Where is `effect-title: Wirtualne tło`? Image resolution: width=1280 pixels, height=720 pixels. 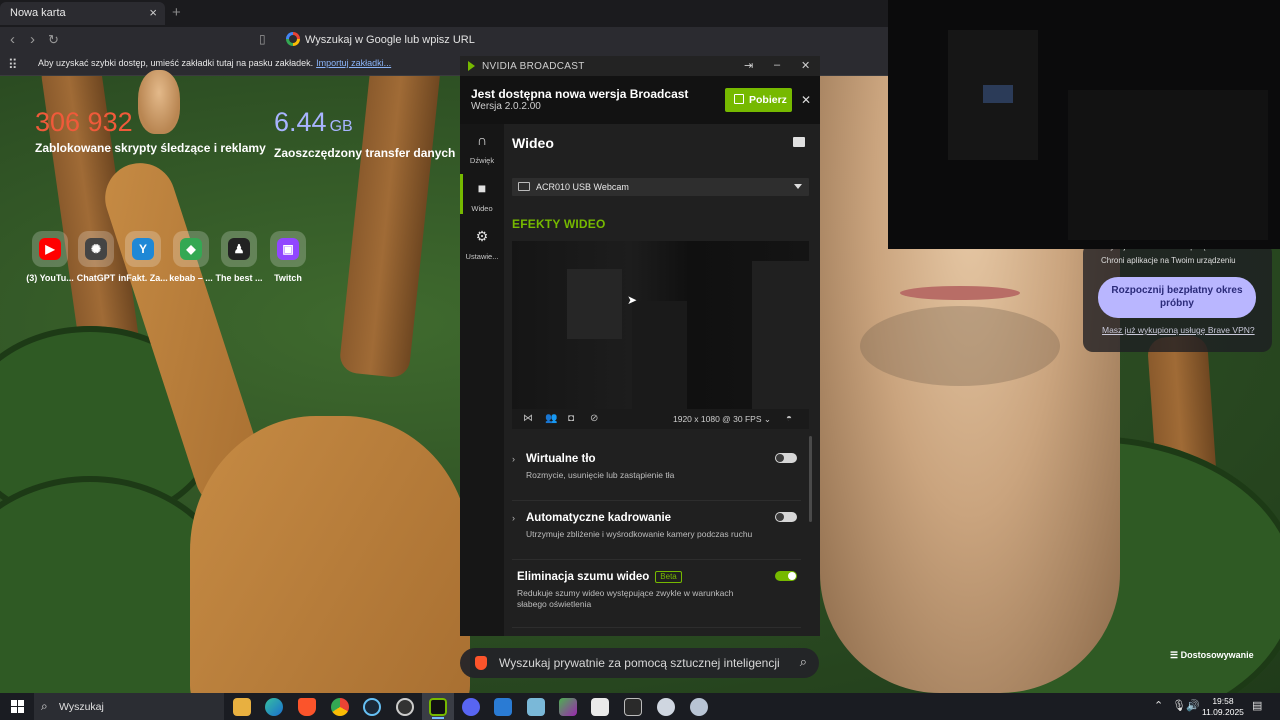 effect-title: Wirtualne tło is located at coordinates (561, 459).